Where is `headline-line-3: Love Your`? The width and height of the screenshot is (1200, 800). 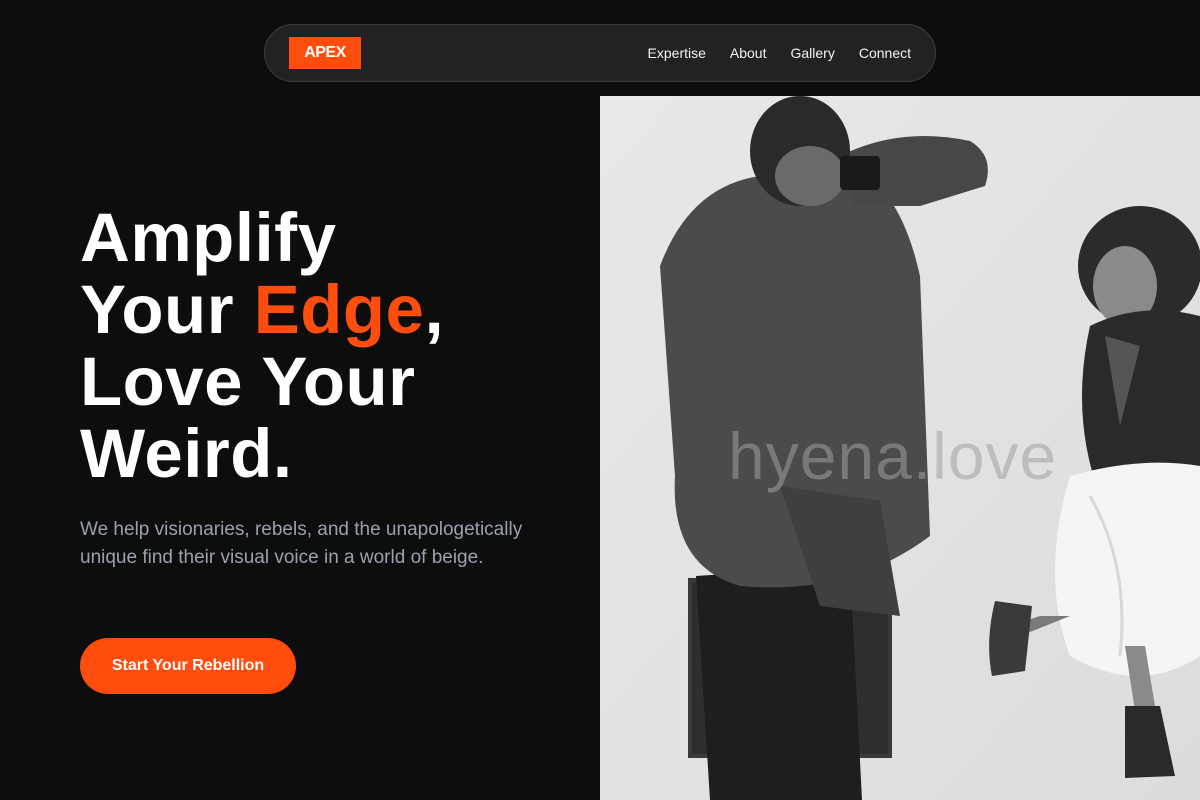 headline-line-3: Love Your is located at coordinates (248, 381).